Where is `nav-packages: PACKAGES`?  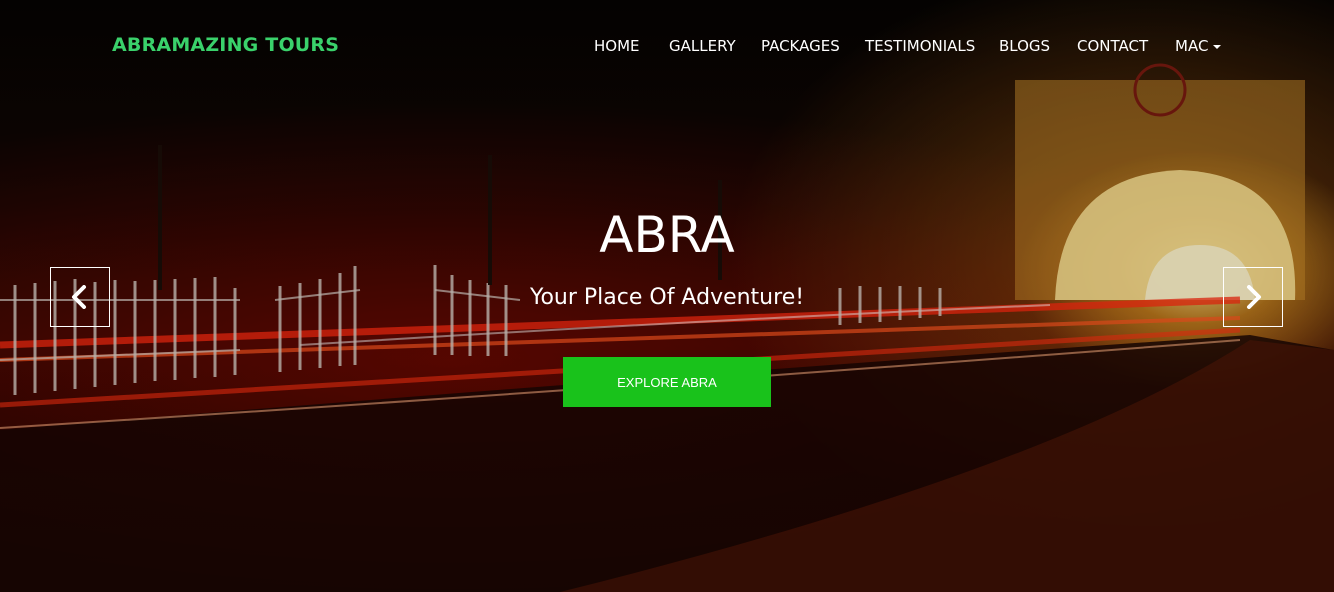 nav-packages: PACKAGES is located at coordinates (800, 46).